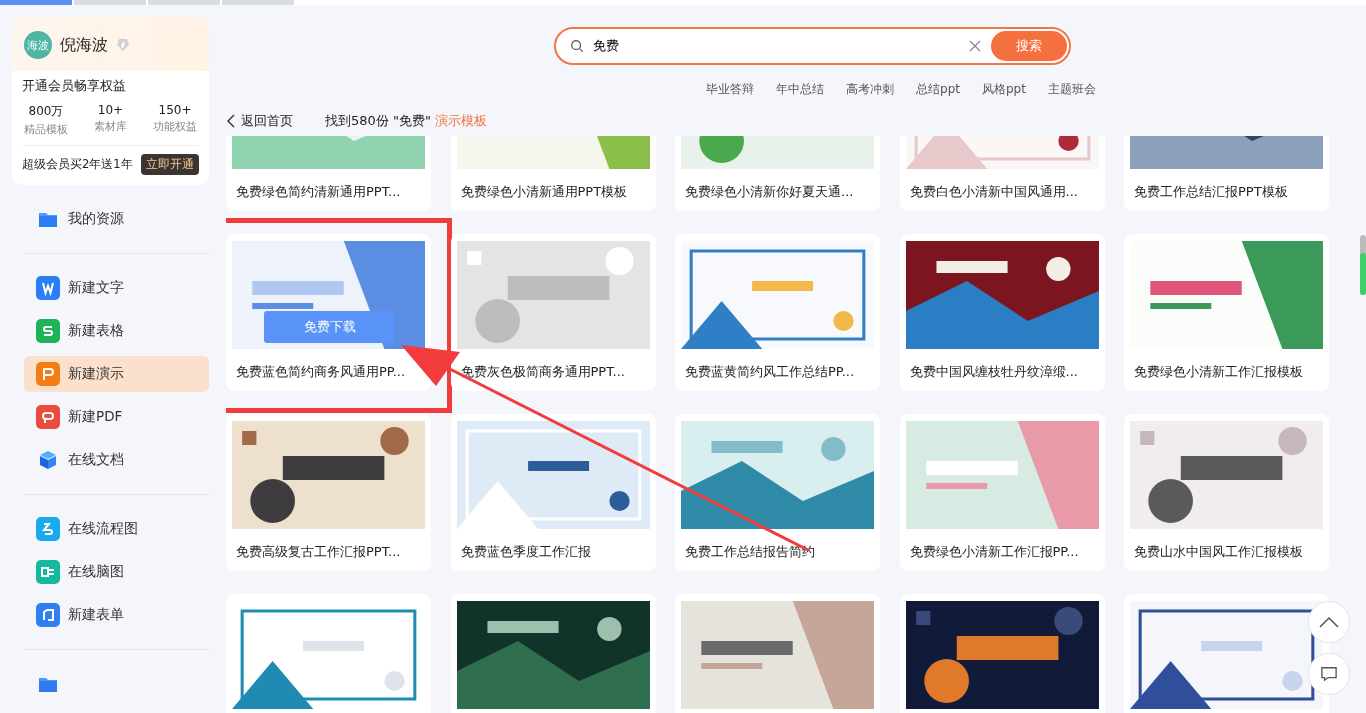  What do you see at coordinates (116, 529) in the screenshot?
I see `nav-item: 在线流程图` at bounding box center [116, 529].